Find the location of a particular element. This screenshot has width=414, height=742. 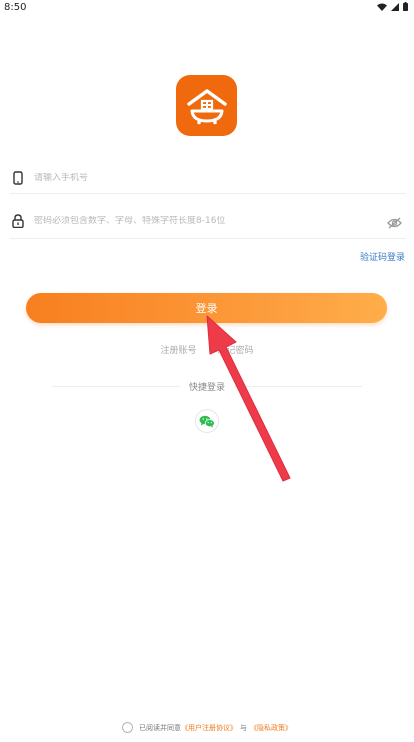

phone-input is located at coordinates (199, 178).